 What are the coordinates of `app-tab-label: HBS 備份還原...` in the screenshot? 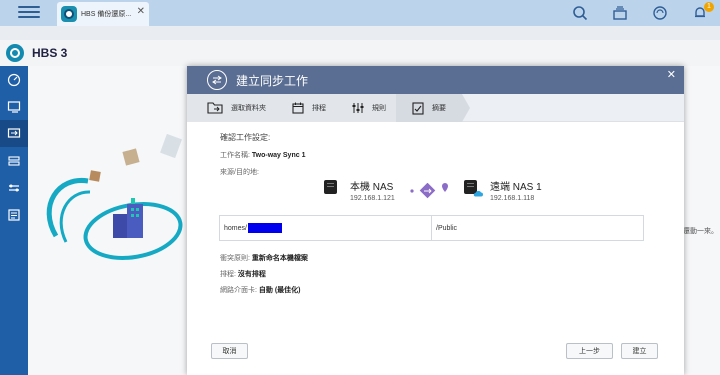 It's located at (106, 14).